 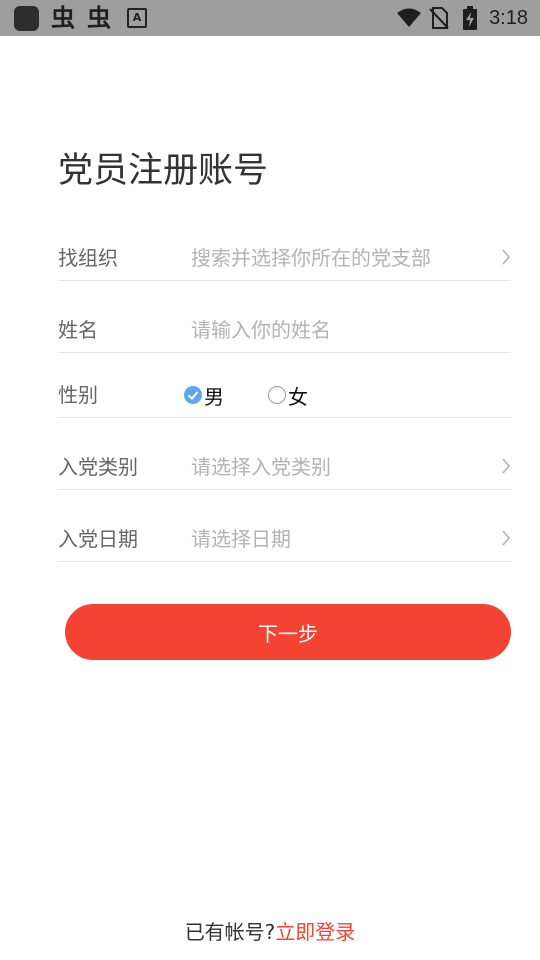 What do you see at coordinates (409, 17) in the screenshot?
I see `wifi-icon` at bounding box center [409, 17].